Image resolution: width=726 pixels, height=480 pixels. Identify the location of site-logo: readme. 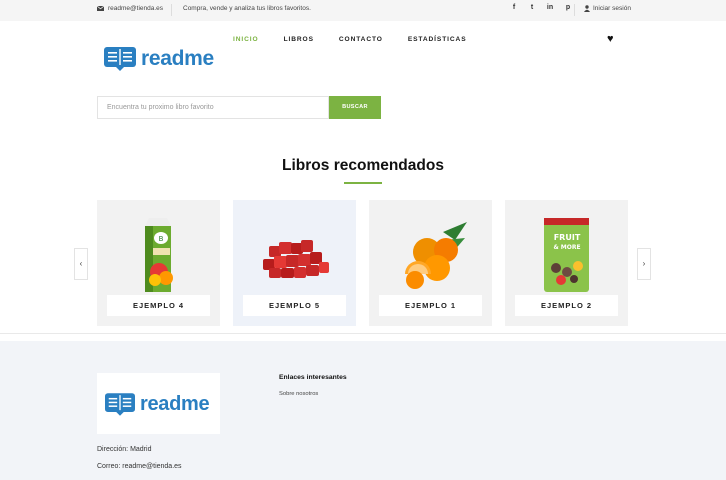
(159, 59).